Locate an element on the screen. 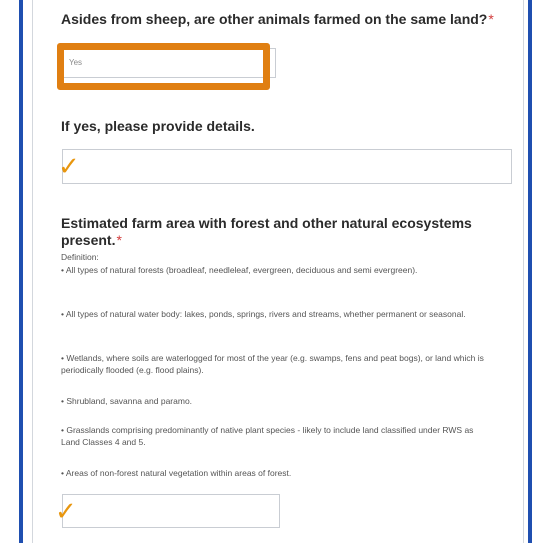 The image size is (549, 543). forest-area-input is located at coordinates (171, 511).